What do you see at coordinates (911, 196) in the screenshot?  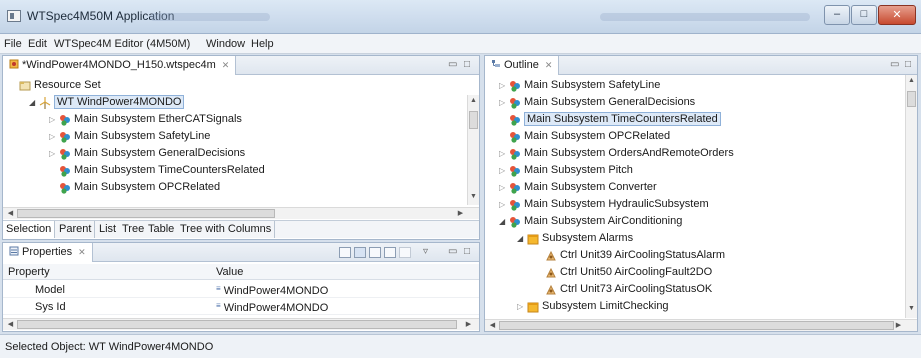 I see `outline-vscrollbar: ▲ ▼` at bounding box center [911, 196].